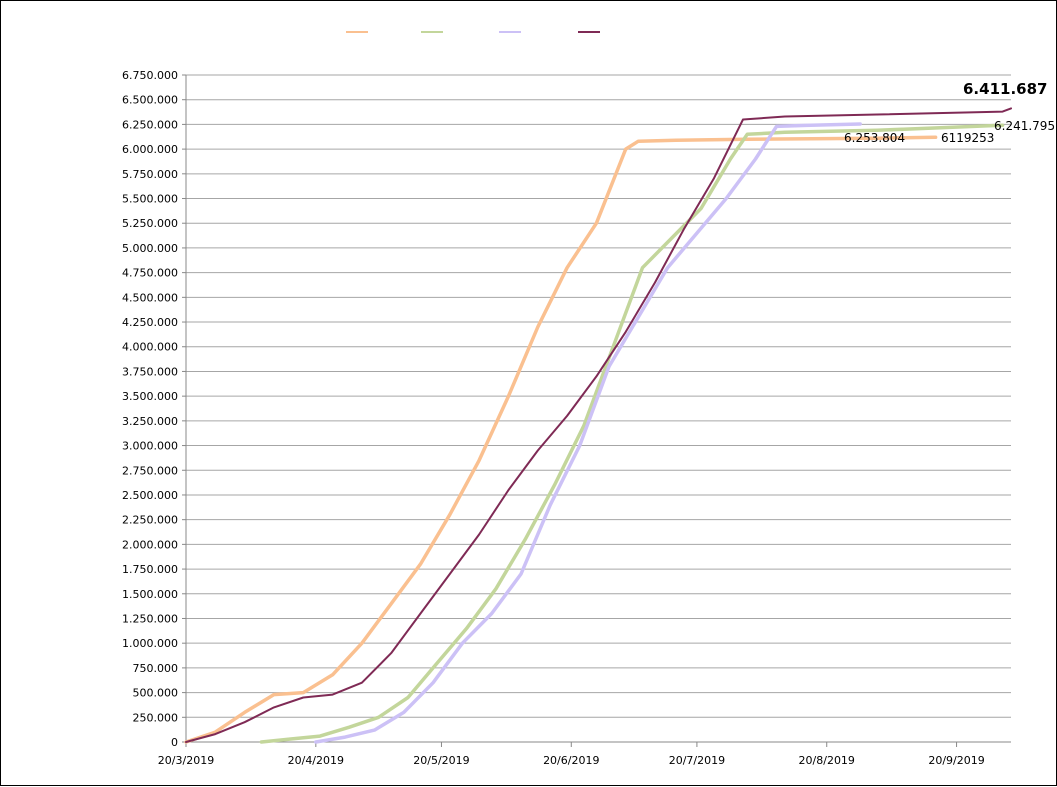  I want to click on x-tick-label: 20/6/2019, so click(571, 760).